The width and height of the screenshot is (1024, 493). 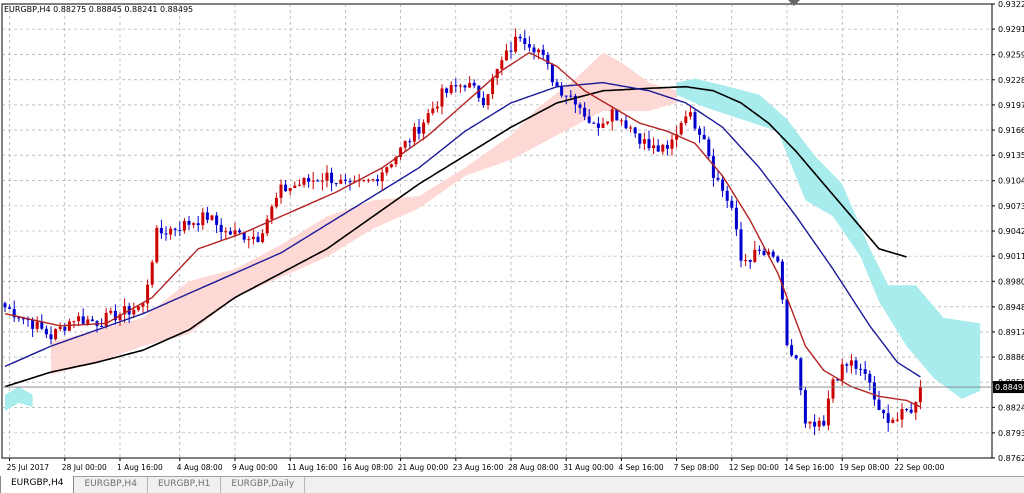 What do you see at coordinates (478, 467) in the screenshot?
I see `x-tick-label: 23 Aug 16:00` at bounding box center [478, 467].